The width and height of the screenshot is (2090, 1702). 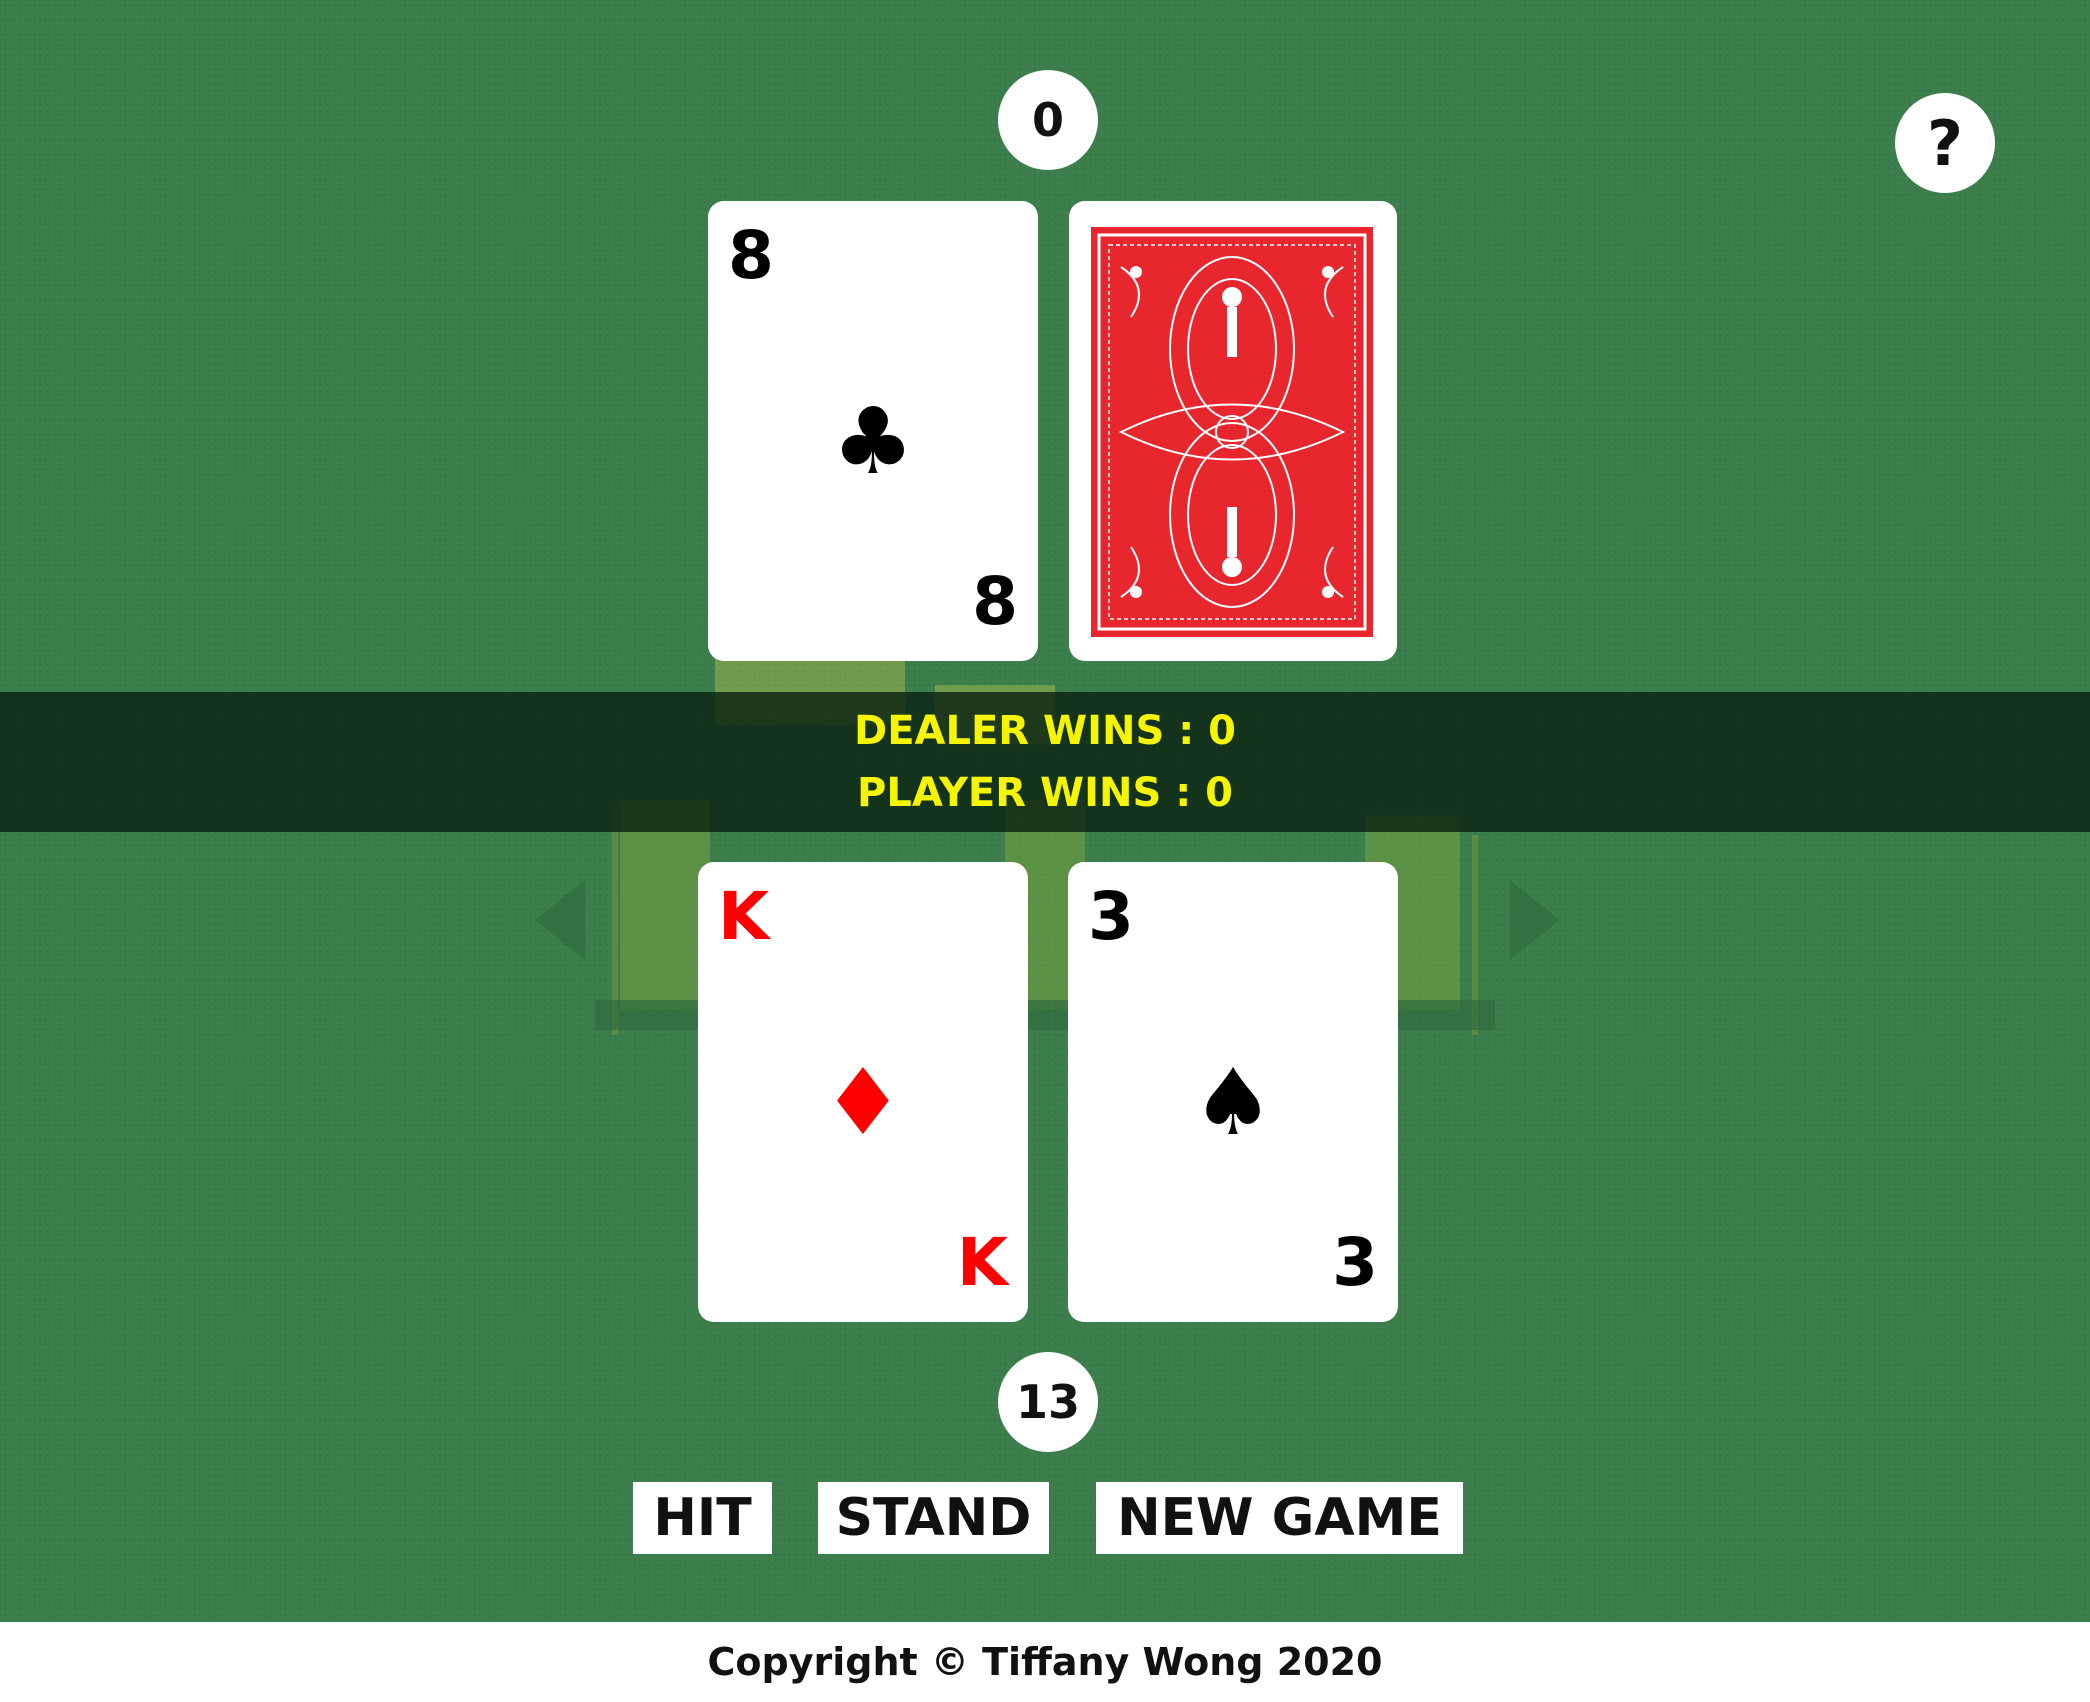 I want to click on spades-icon: ♠, so click(x=1233, y=1102).